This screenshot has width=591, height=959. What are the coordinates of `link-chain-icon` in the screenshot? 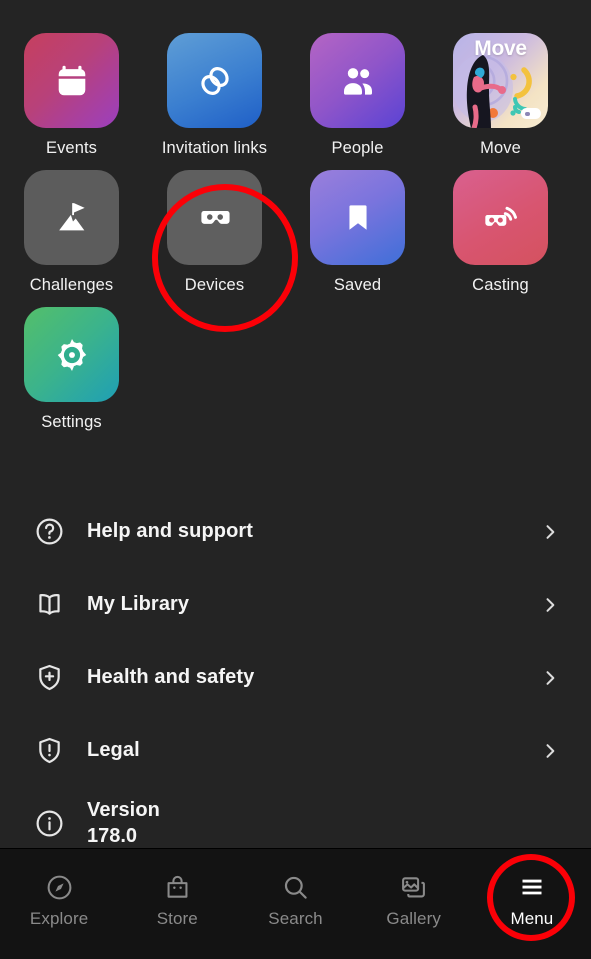 It's located at (215, 81).